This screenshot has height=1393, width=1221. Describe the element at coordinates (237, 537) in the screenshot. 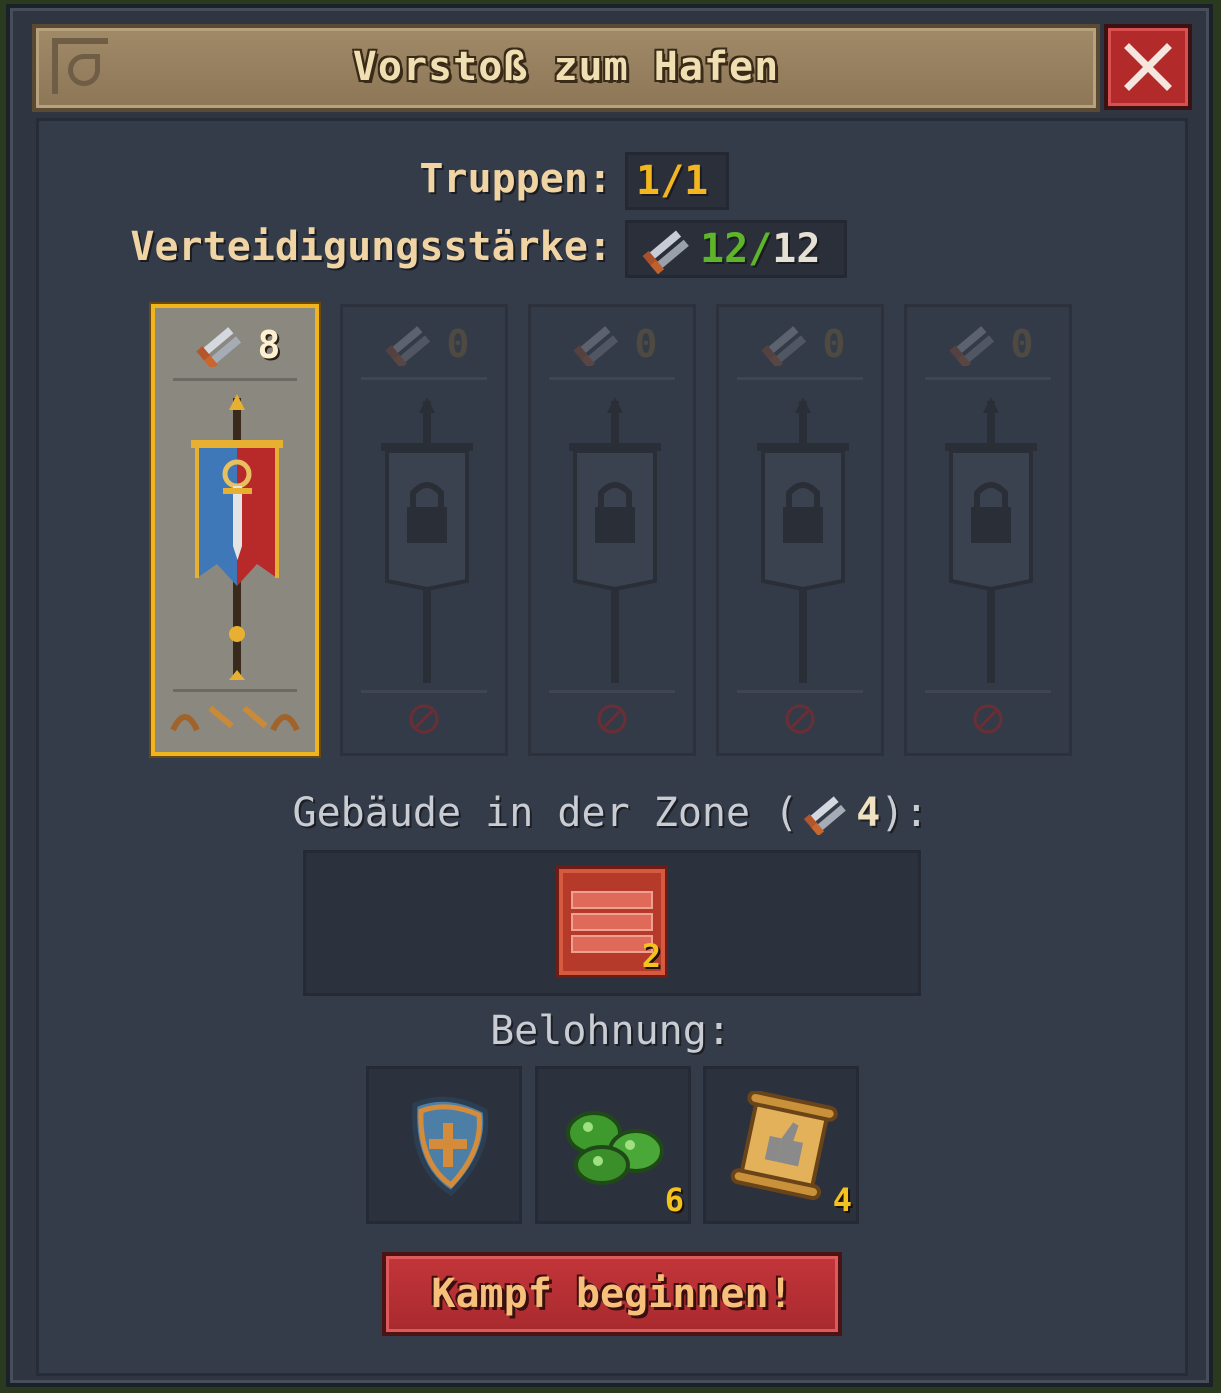

I see `knight-banner-icon` at that location.